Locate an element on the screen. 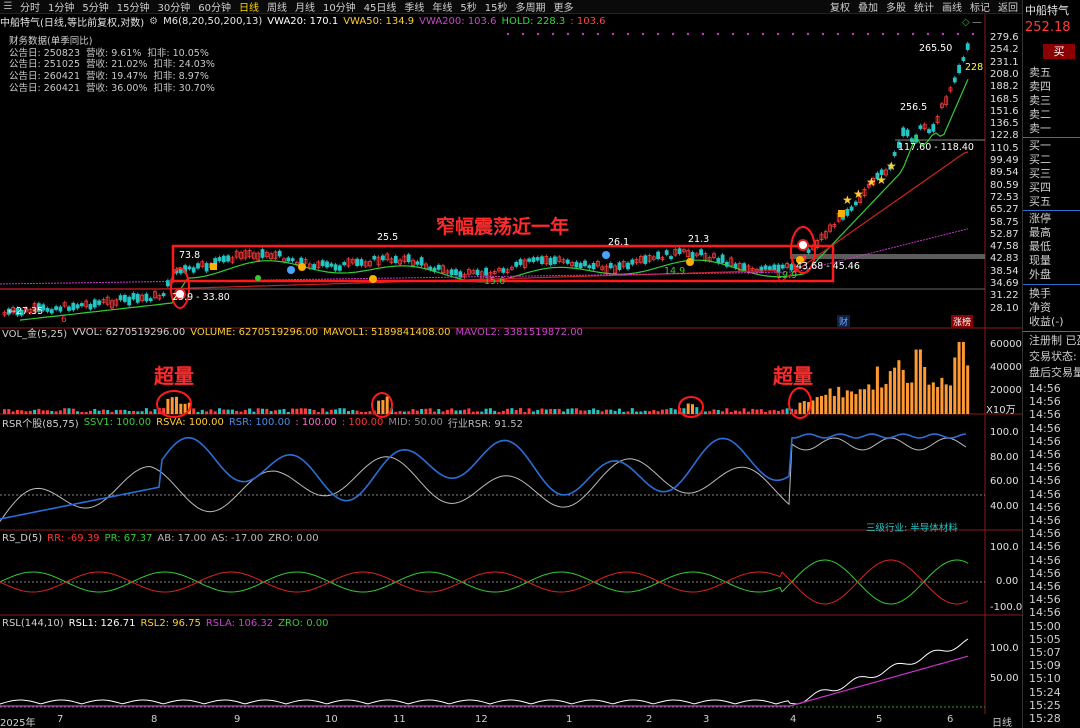  period-tab: 5秒 is located at coordinates (468, 7).